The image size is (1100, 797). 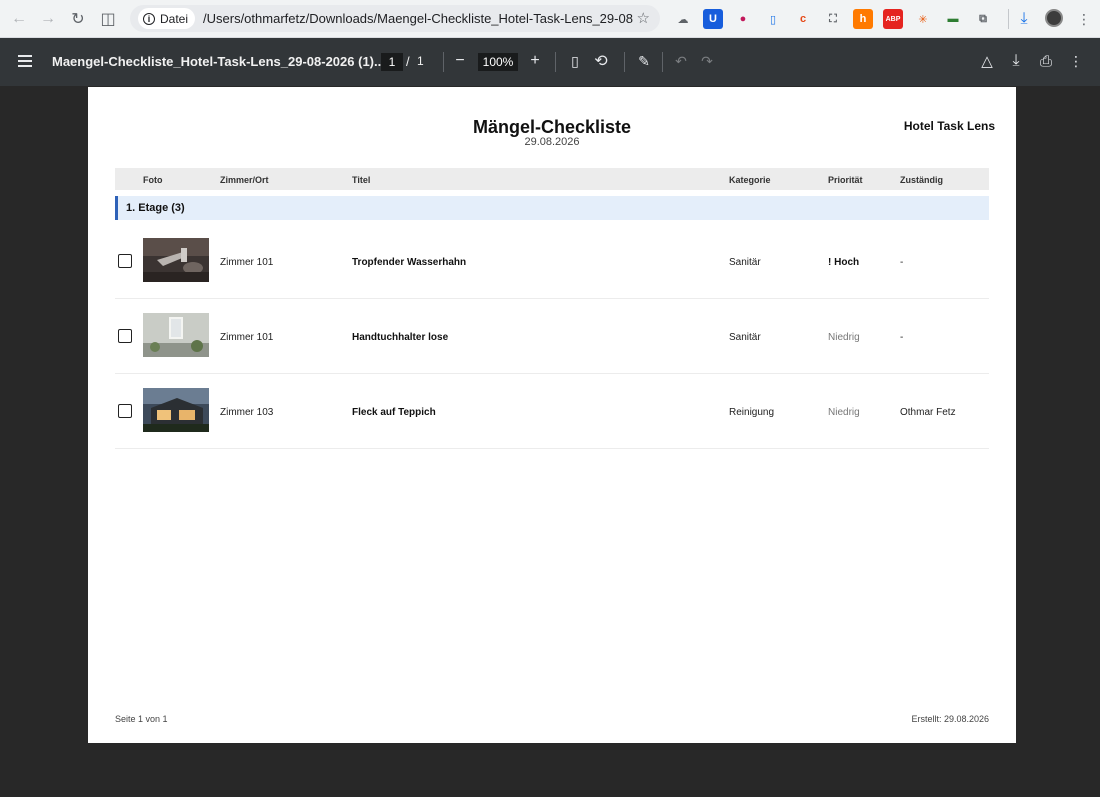 What do you see at coordinates (153, 180) in the screenshot?
I see `column-header-foto: Foto` at bounding box center [153, 180].